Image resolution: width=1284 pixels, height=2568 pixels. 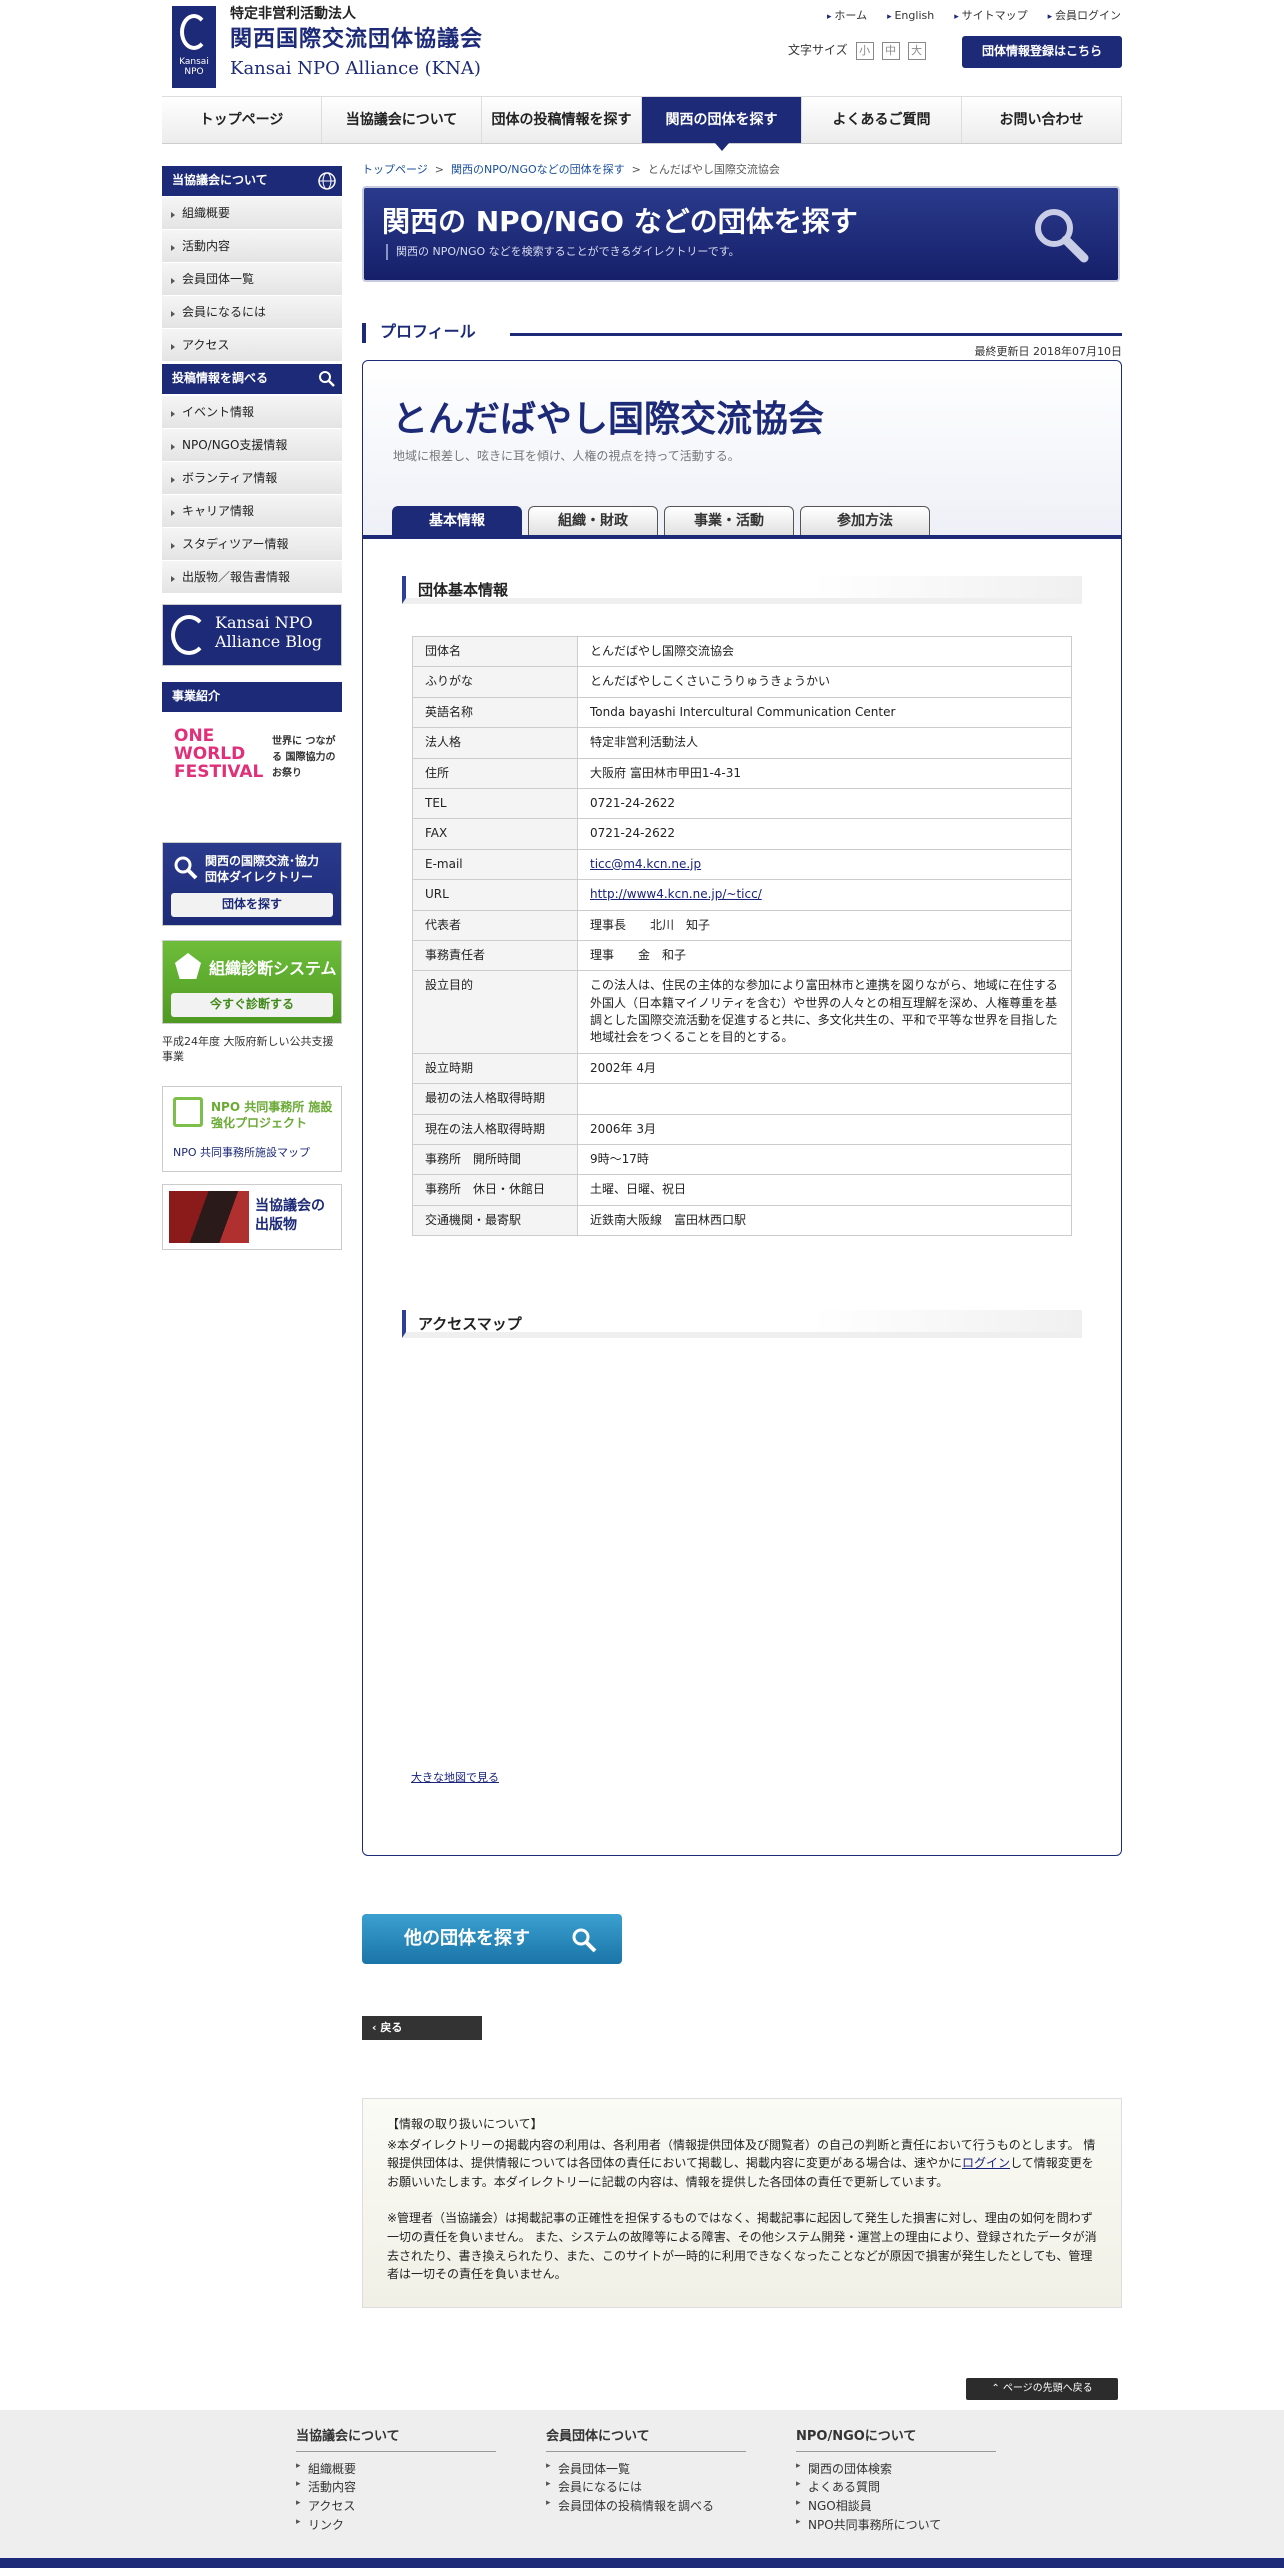 I want to click on access-map, so click(x=742, y=1557).